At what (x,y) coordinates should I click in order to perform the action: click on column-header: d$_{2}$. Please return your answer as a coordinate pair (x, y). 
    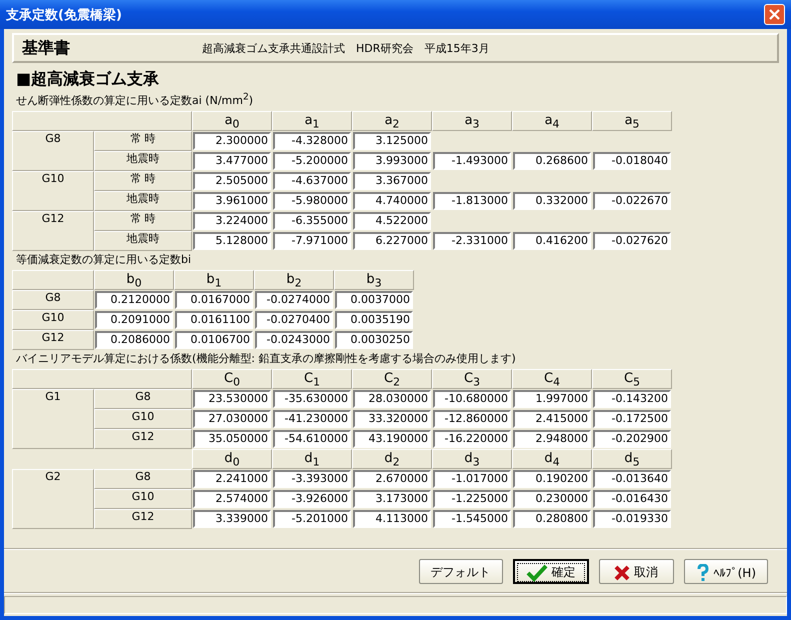
    Looking at the image, I should click on (392, 458).